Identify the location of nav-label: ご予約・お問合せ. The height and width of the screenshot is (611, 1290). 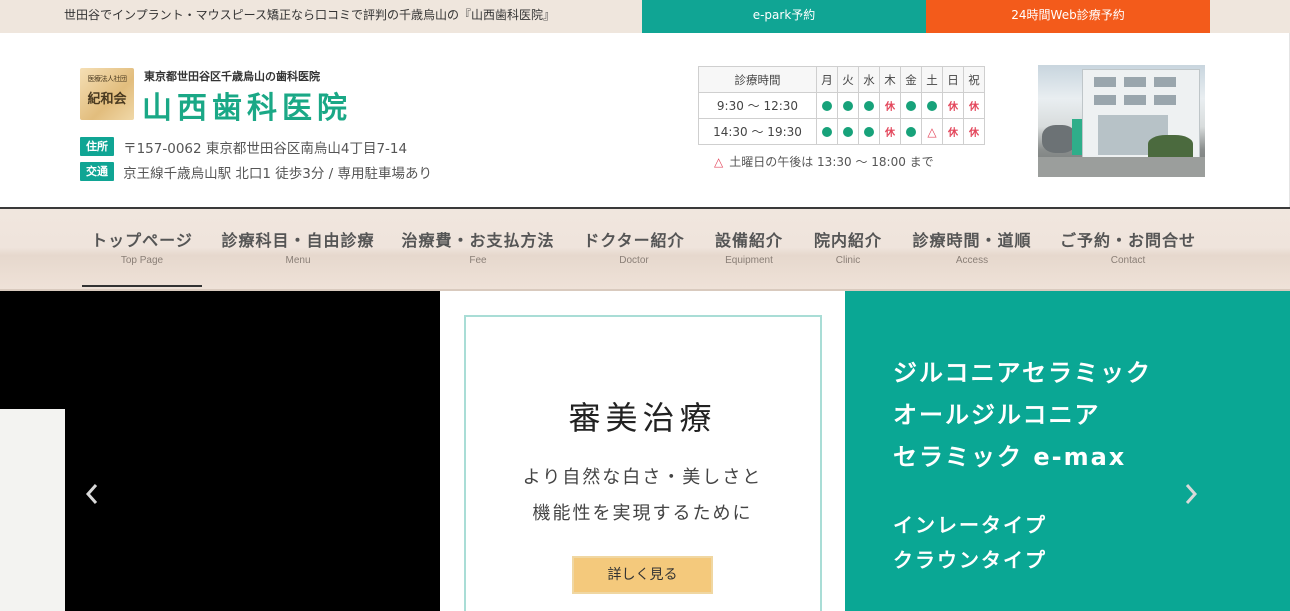
(1127, 240).